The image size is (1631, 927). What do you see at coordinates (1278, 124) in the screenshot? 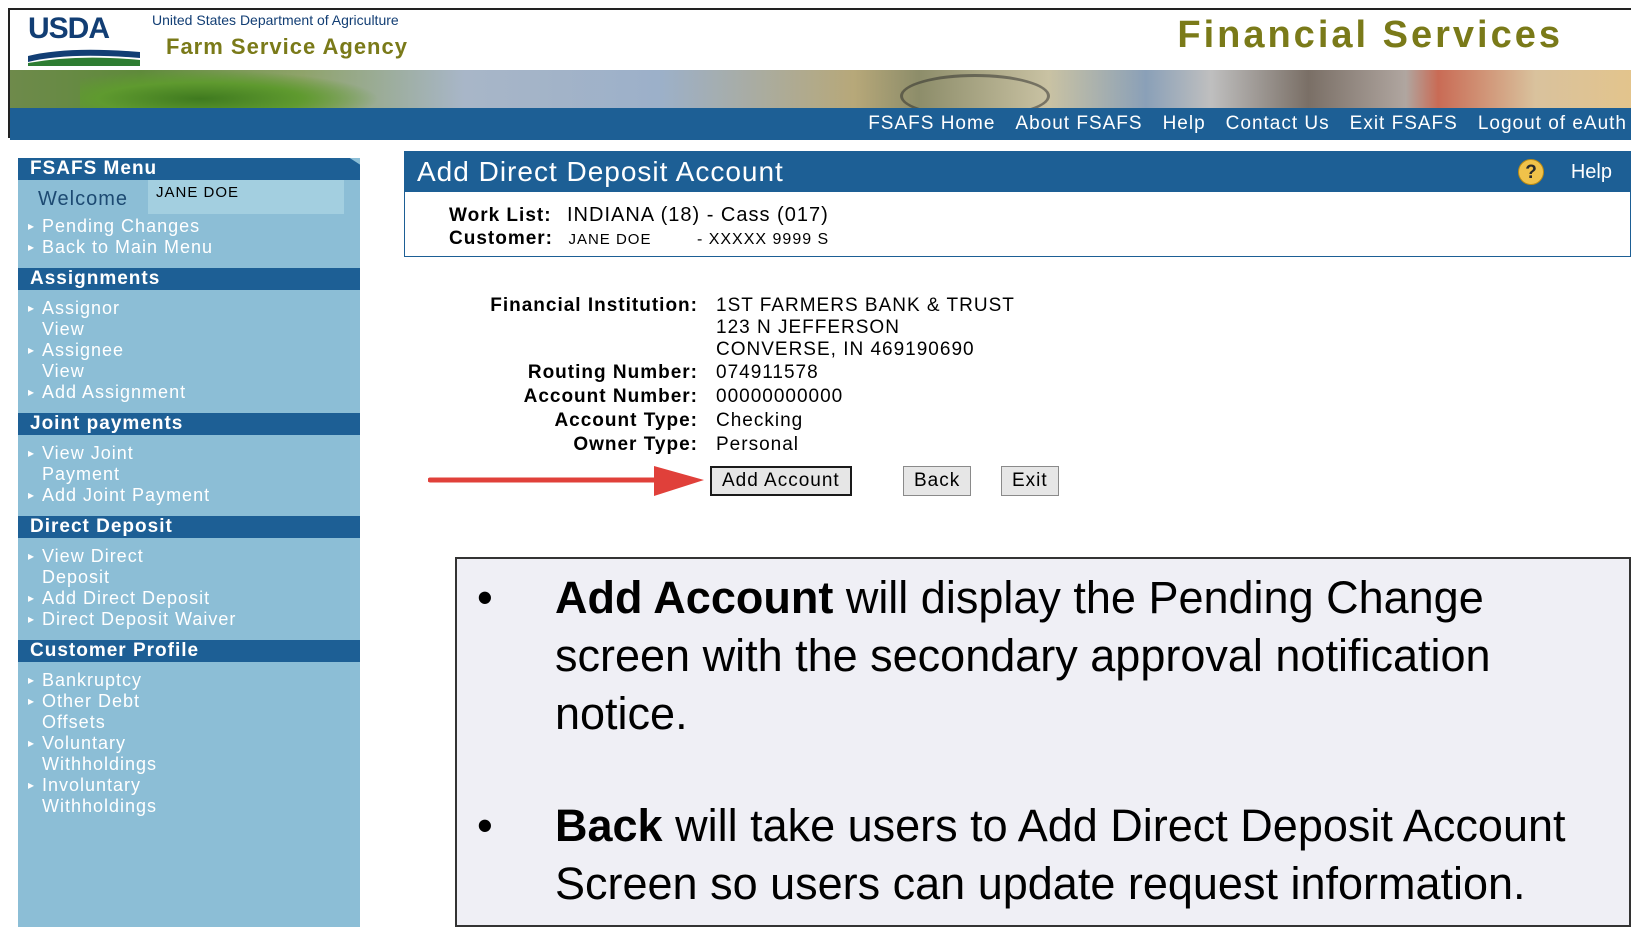
I see `nav-link-contact-us: Contact Us` at bounding box center [1278, 124].